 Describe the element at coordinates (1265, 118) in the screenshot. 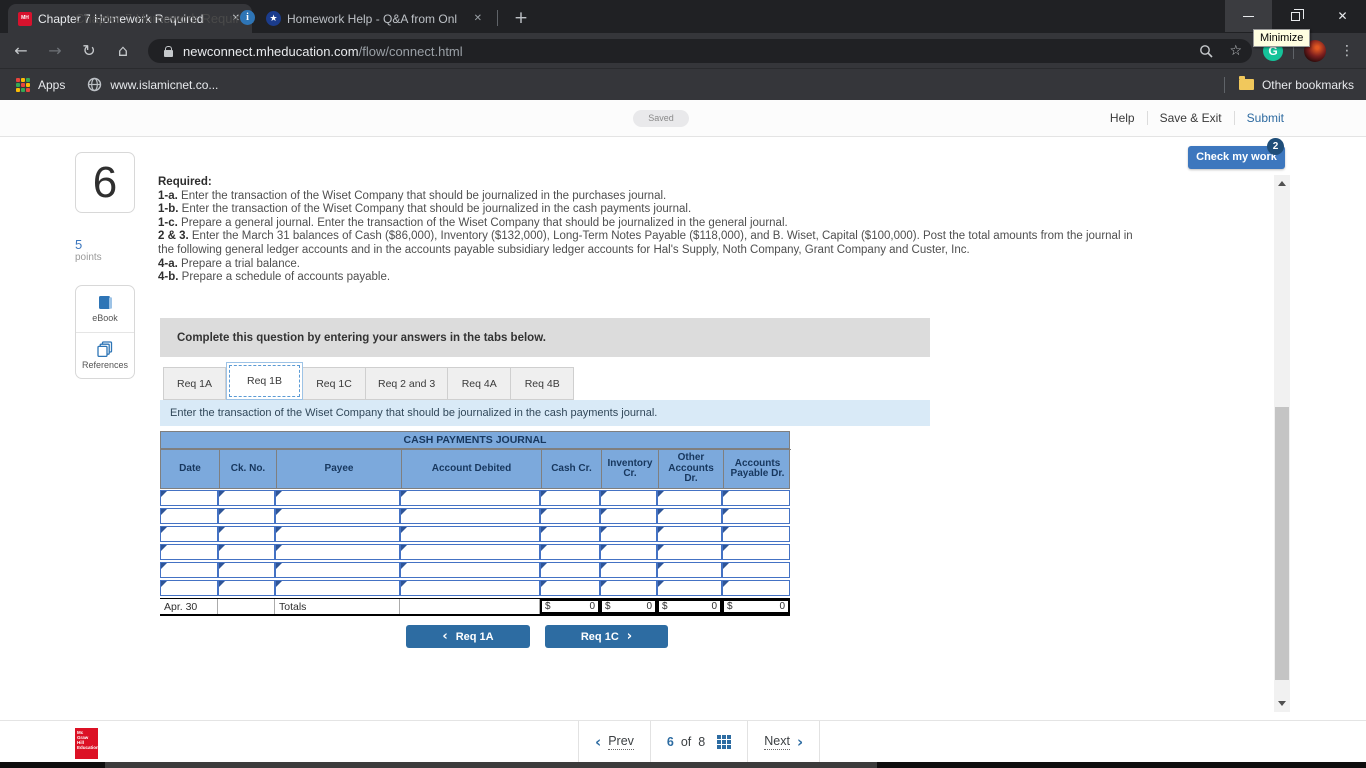

I see `submit-link: Submit` at that location.